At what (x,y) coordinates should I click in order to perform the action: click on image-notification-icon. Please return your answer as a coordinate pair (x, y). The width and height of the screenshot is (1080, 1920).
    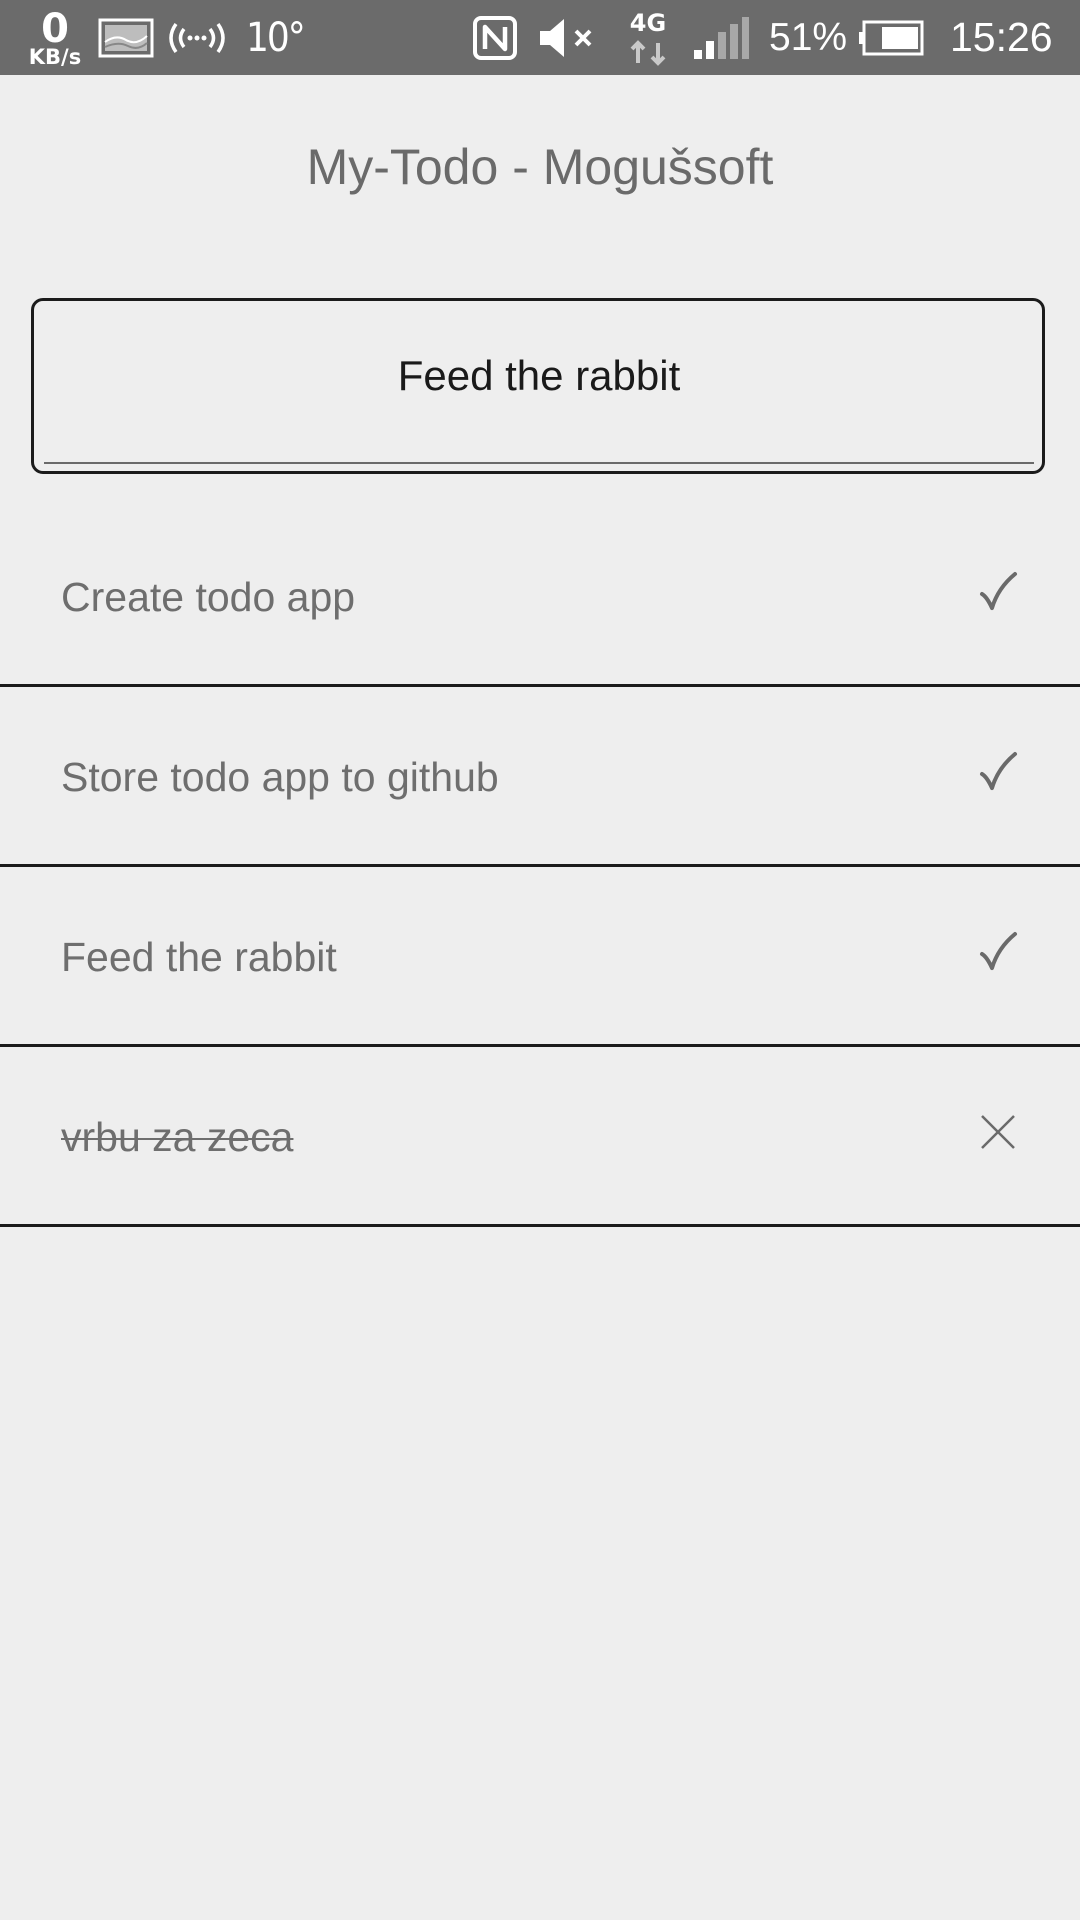
    Looking at the image, I should click on (127, 37).